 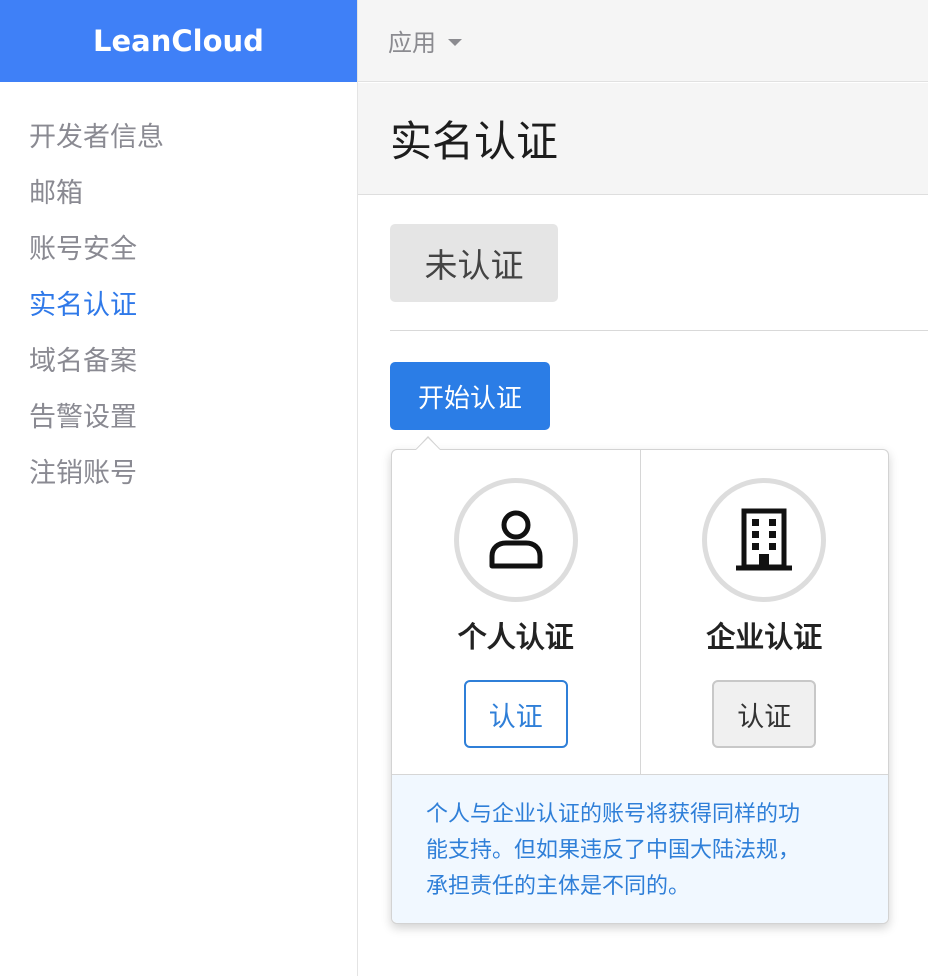 What do you see at coordinates (474, 263) in the screenshot?
I see `status-badge: 未认证` at bounding box center [474, 263].